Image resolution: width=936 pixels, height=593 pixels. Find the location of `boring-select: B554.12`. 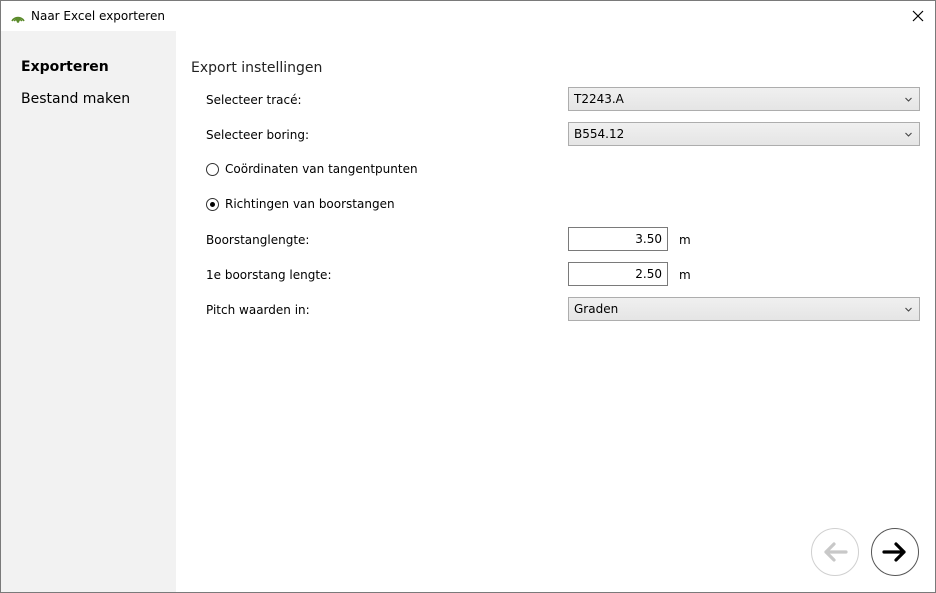

boring-select: B554.12 is located at coordinates (744, 134).